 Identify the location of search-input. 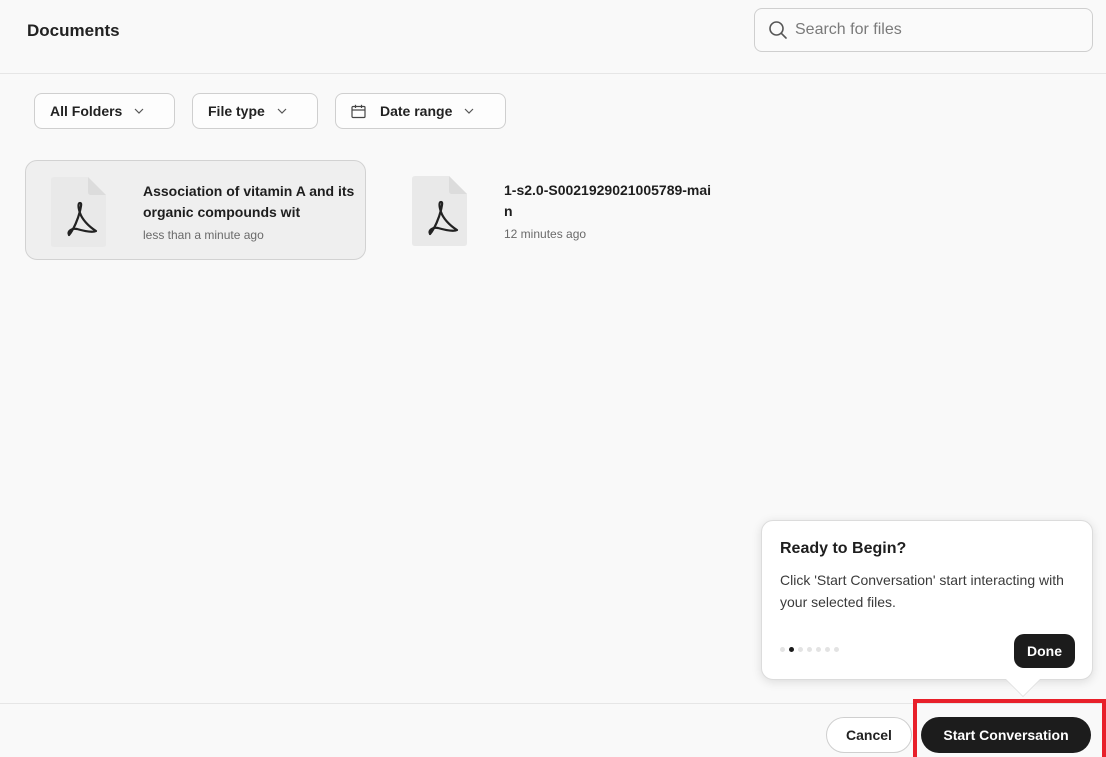
(935, 30).